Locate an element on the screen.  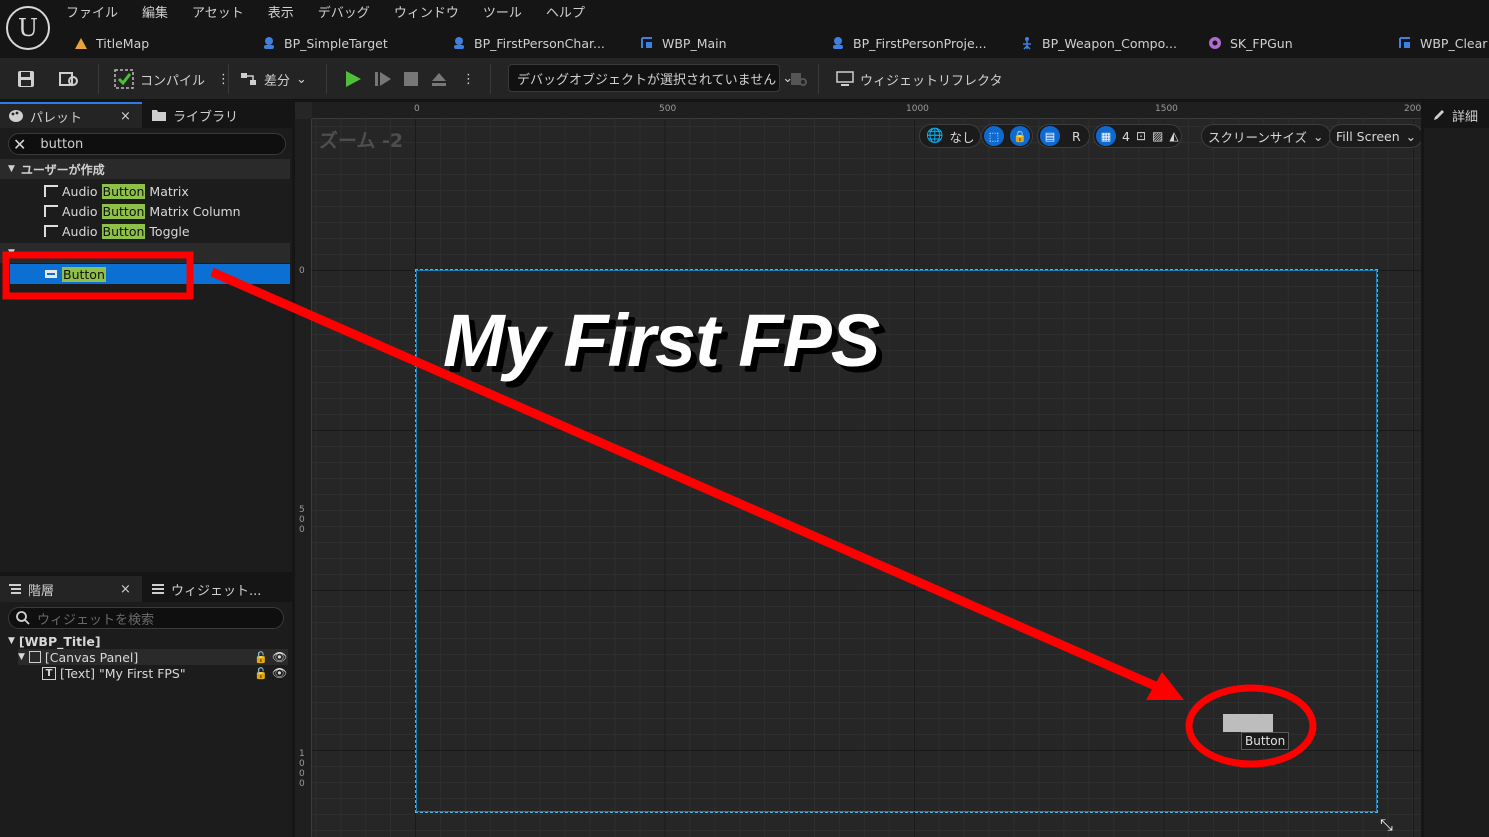
unreal-logo-icon: U is located at coordinates (28, 28).